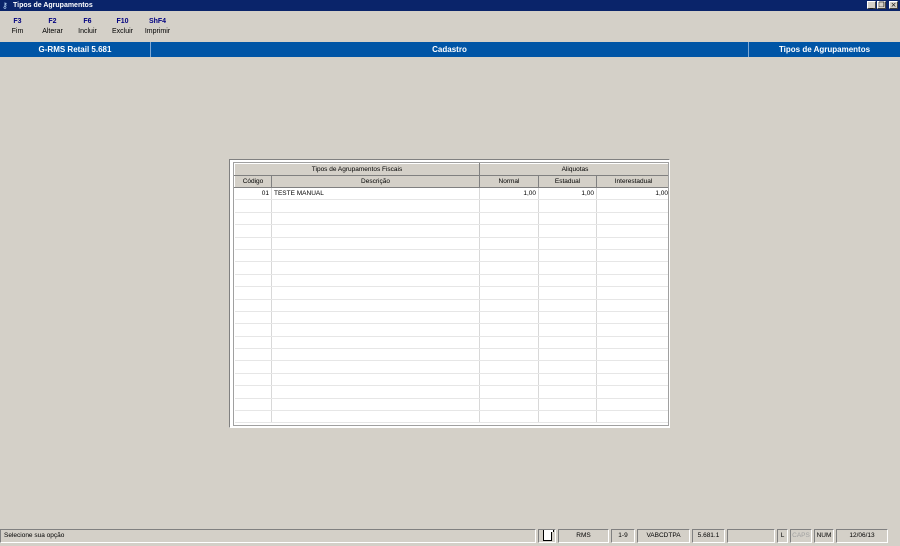 This screenshot has height=546, width=900. I want to click on alterar-button: F2 Alterar, so click(52, 26).